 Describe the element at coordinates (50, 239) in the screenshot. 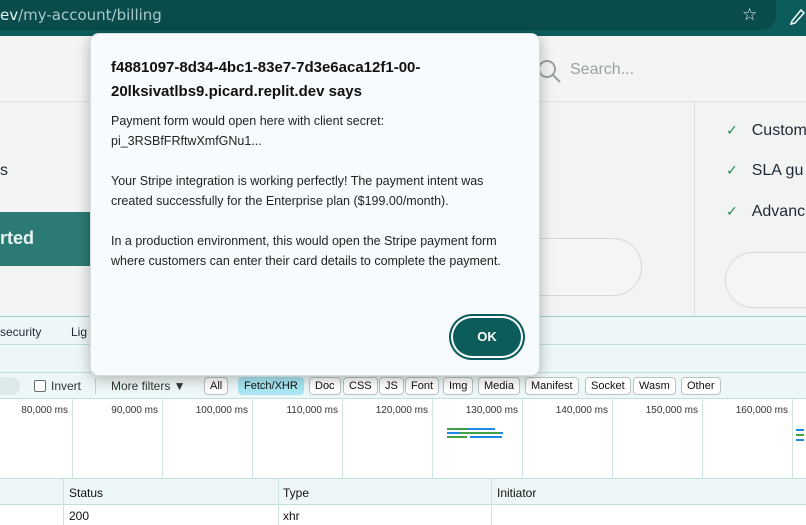

I see `get-started-button: rted` at that location.